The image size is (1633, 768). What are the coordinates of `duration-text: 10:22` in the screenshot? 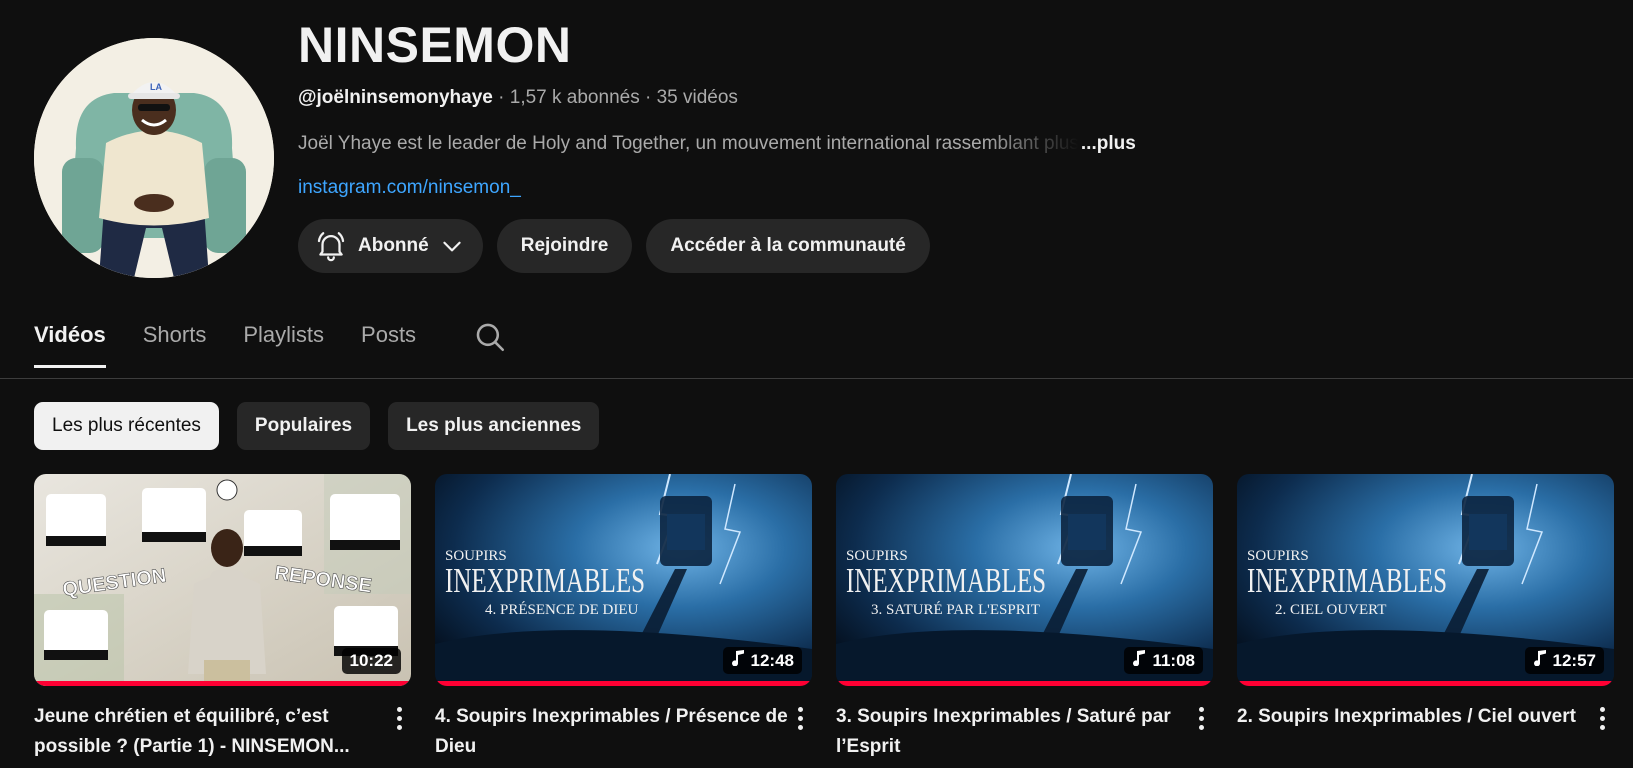 It's located at (371, 660).